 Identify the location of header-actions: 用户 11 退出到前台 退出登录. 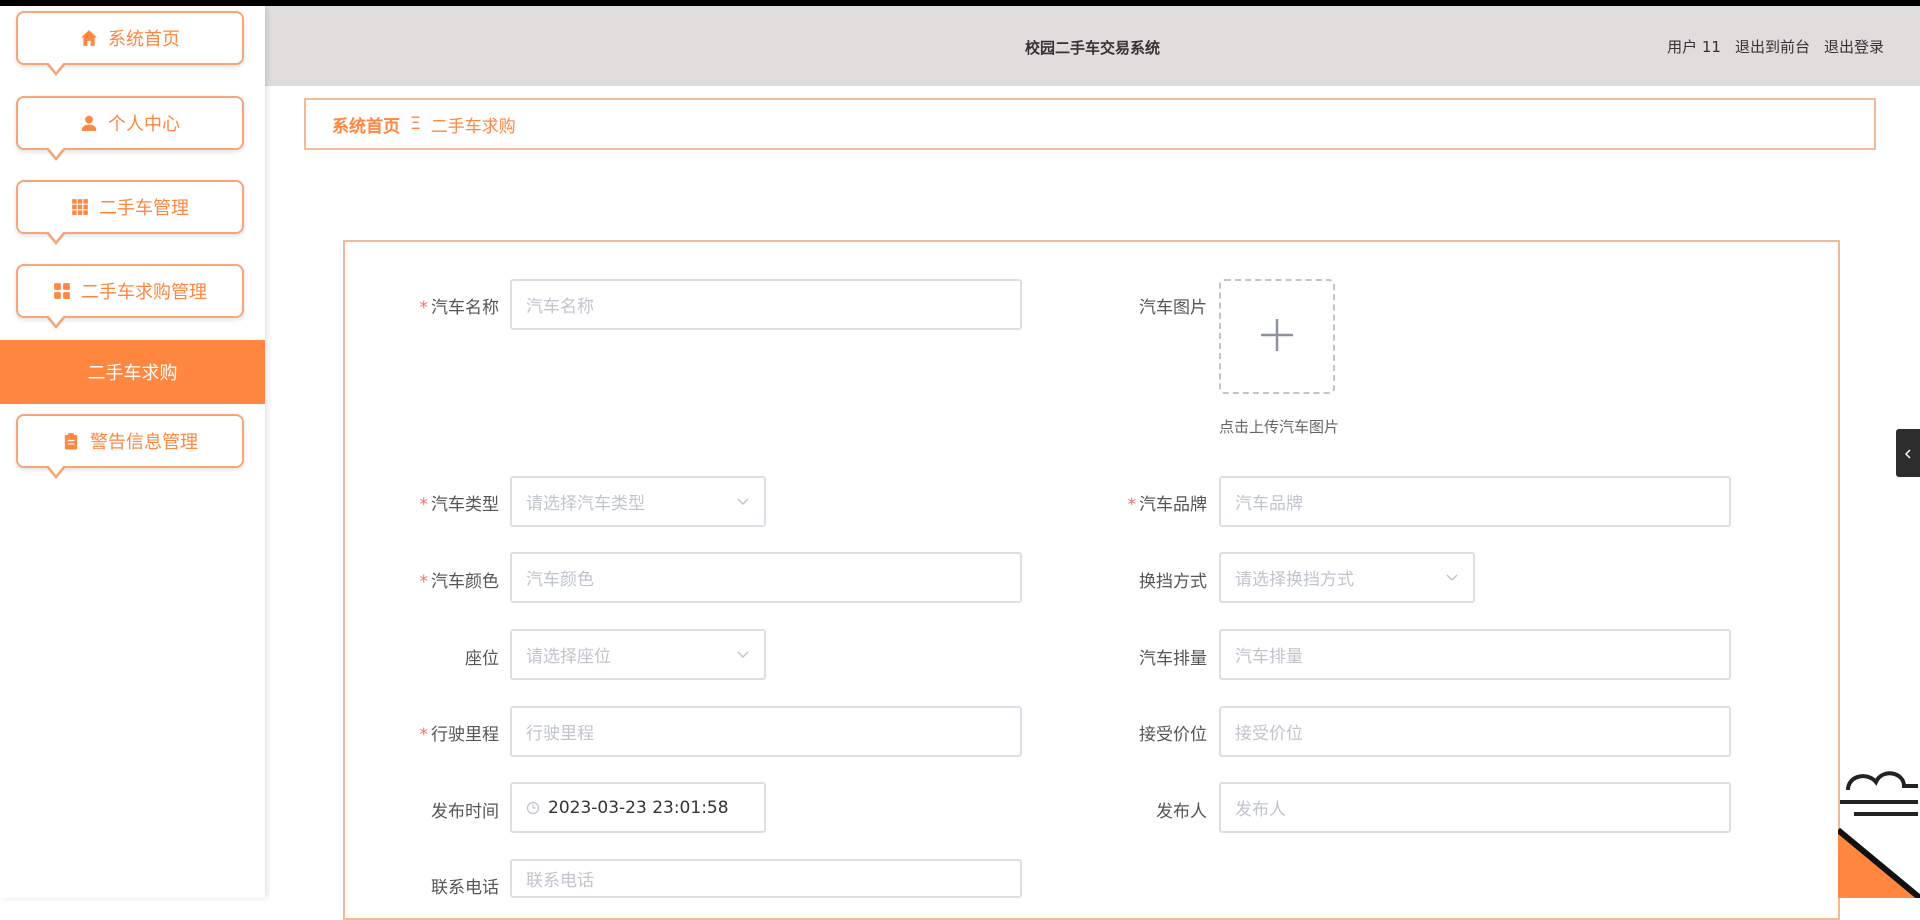
(1775, 46).